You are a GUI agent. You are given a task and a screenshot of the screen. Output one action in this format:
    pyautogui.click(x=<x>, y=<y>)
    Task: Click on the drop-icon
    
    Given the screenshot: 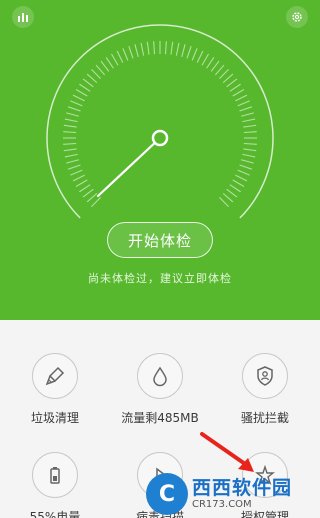 What is the action you would take?
    pyautogui.click(x=160, y=376)
    